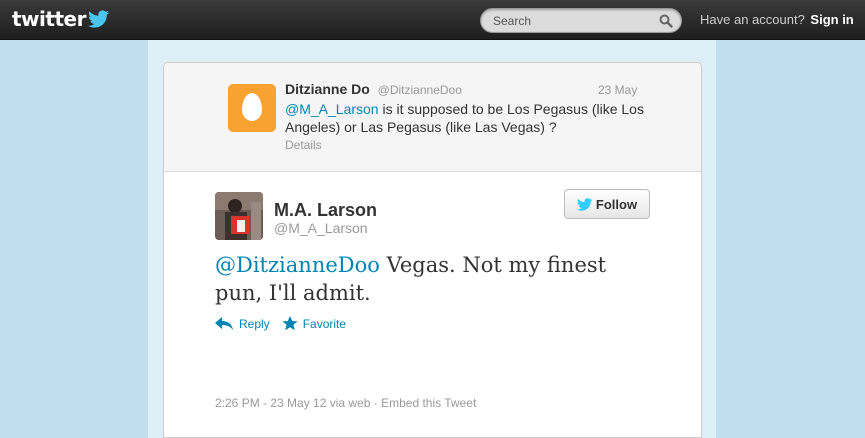  Describe the element at coordinates (224, 323) in the screenshot. I see `reply-icon` at that location.